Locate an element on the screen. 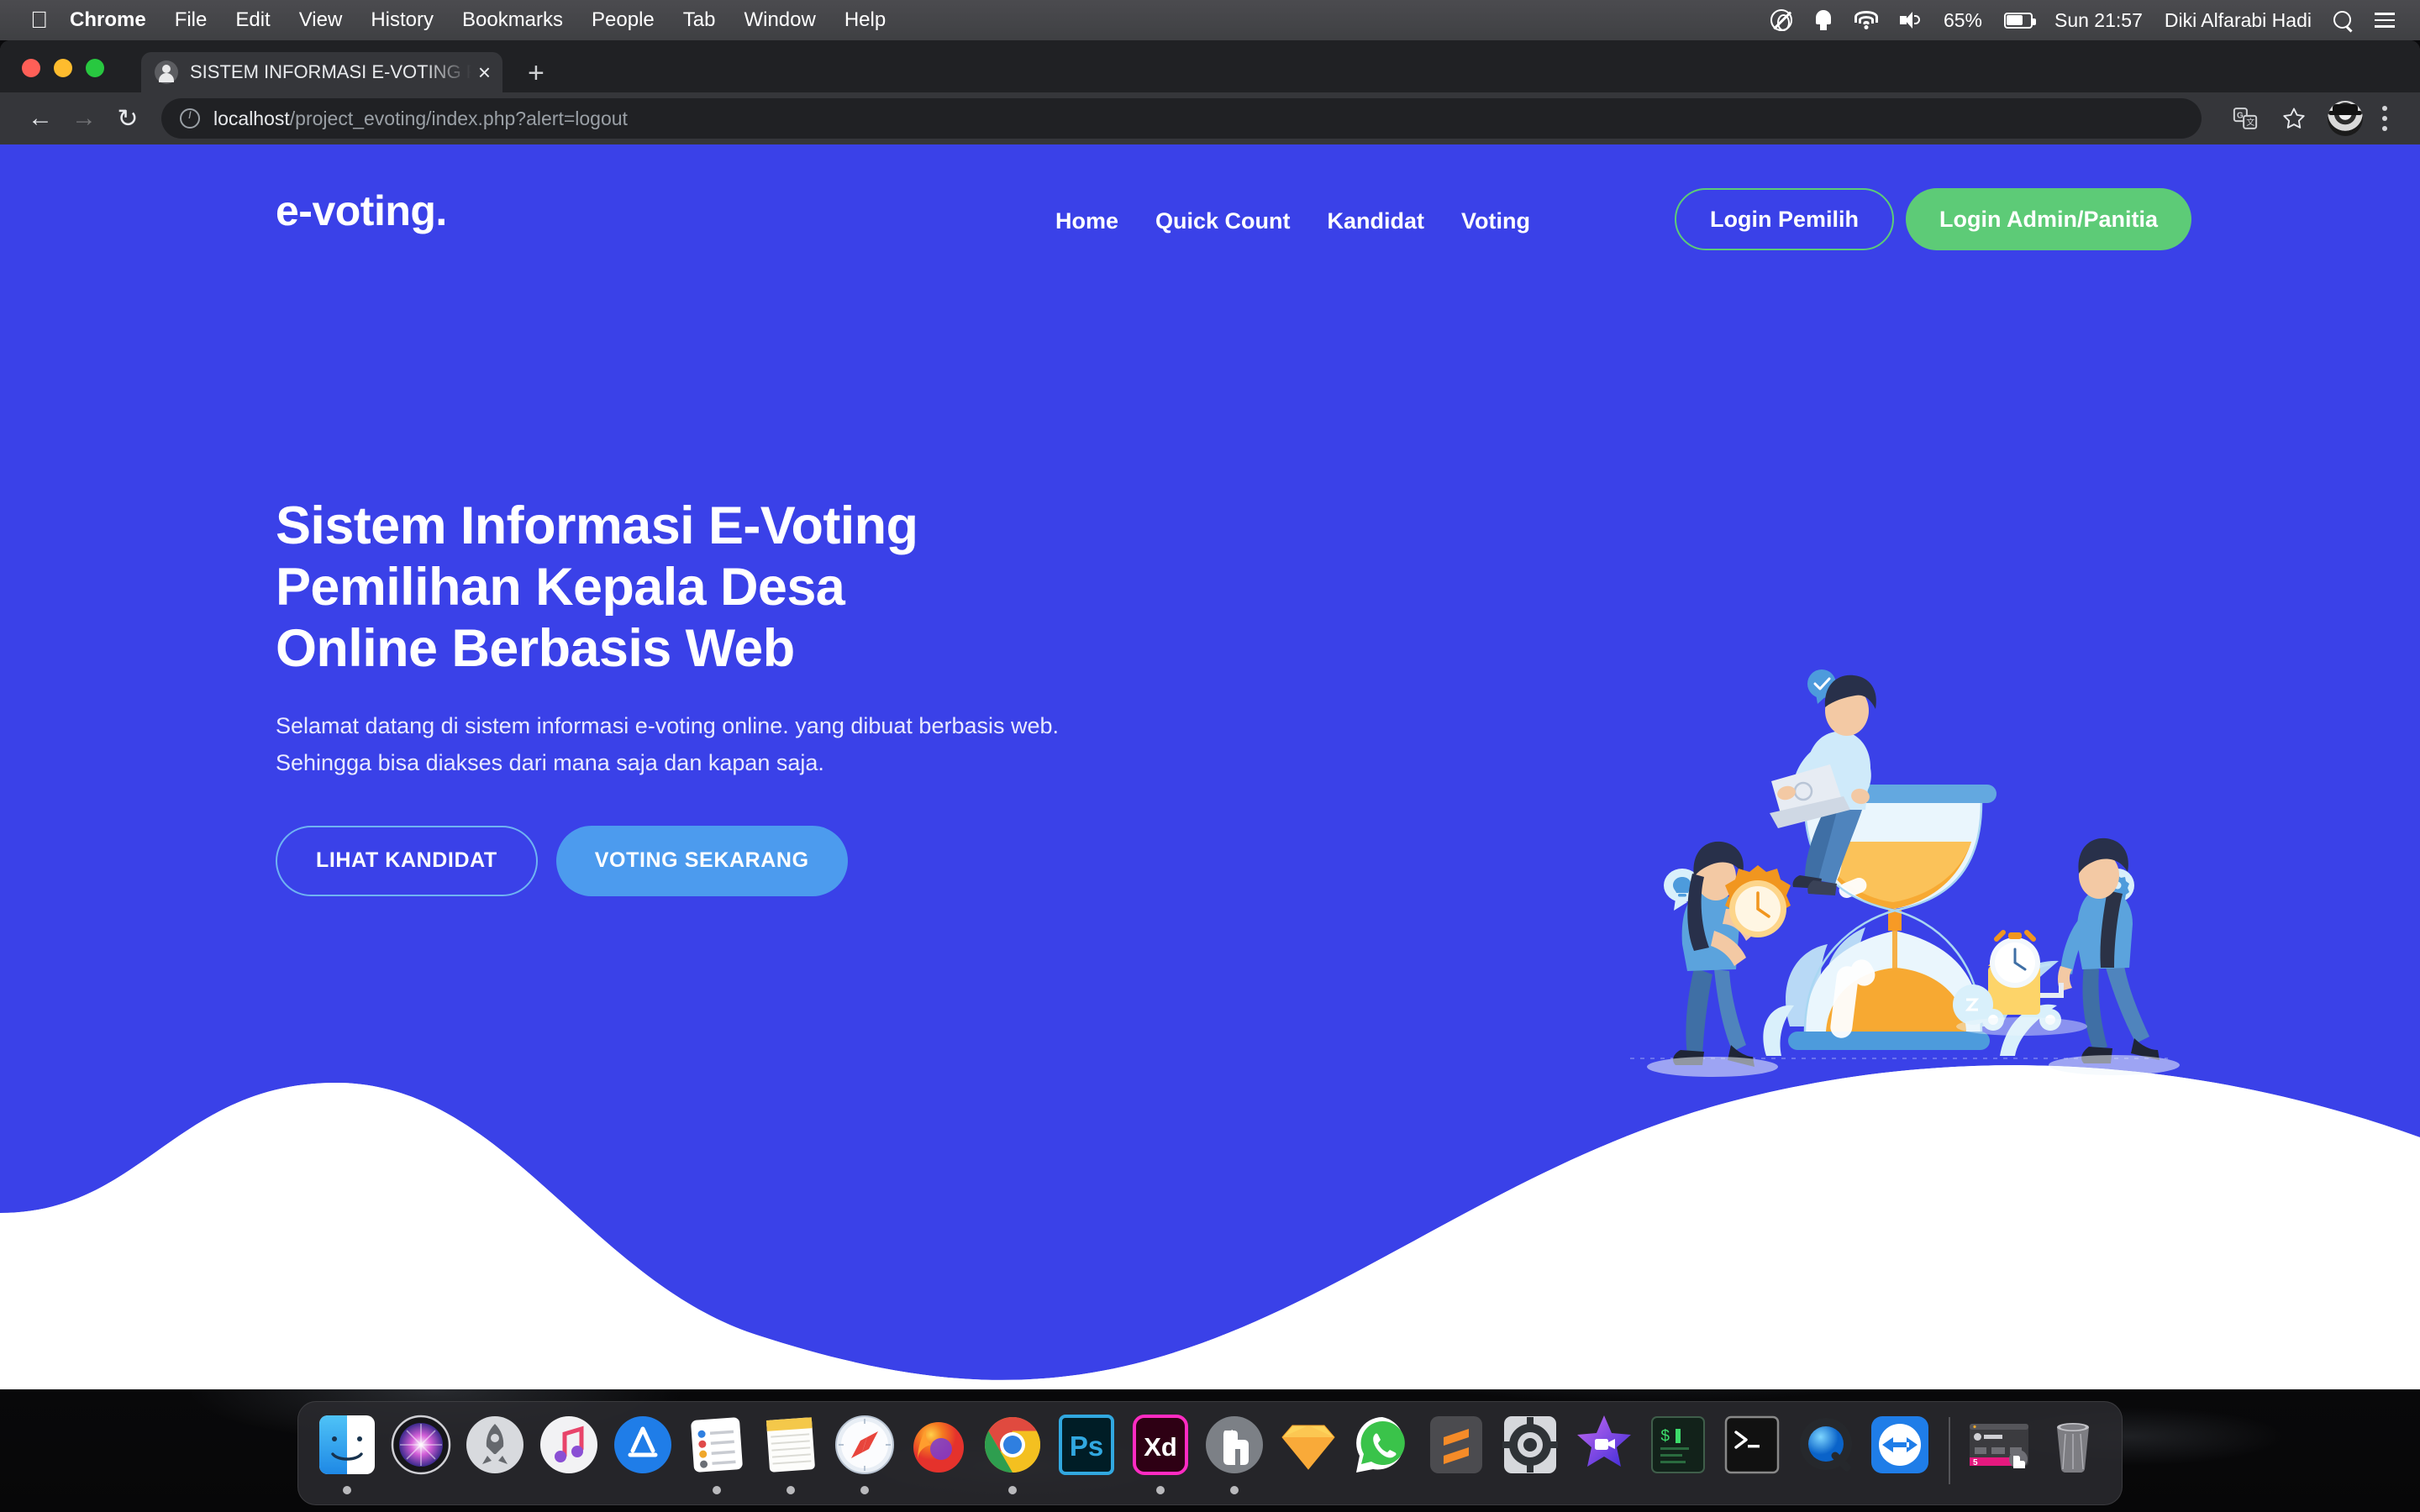 The height and width of the screenshot is (1512, 2420). dock-item-safari is located at coordinates (865, 1452).